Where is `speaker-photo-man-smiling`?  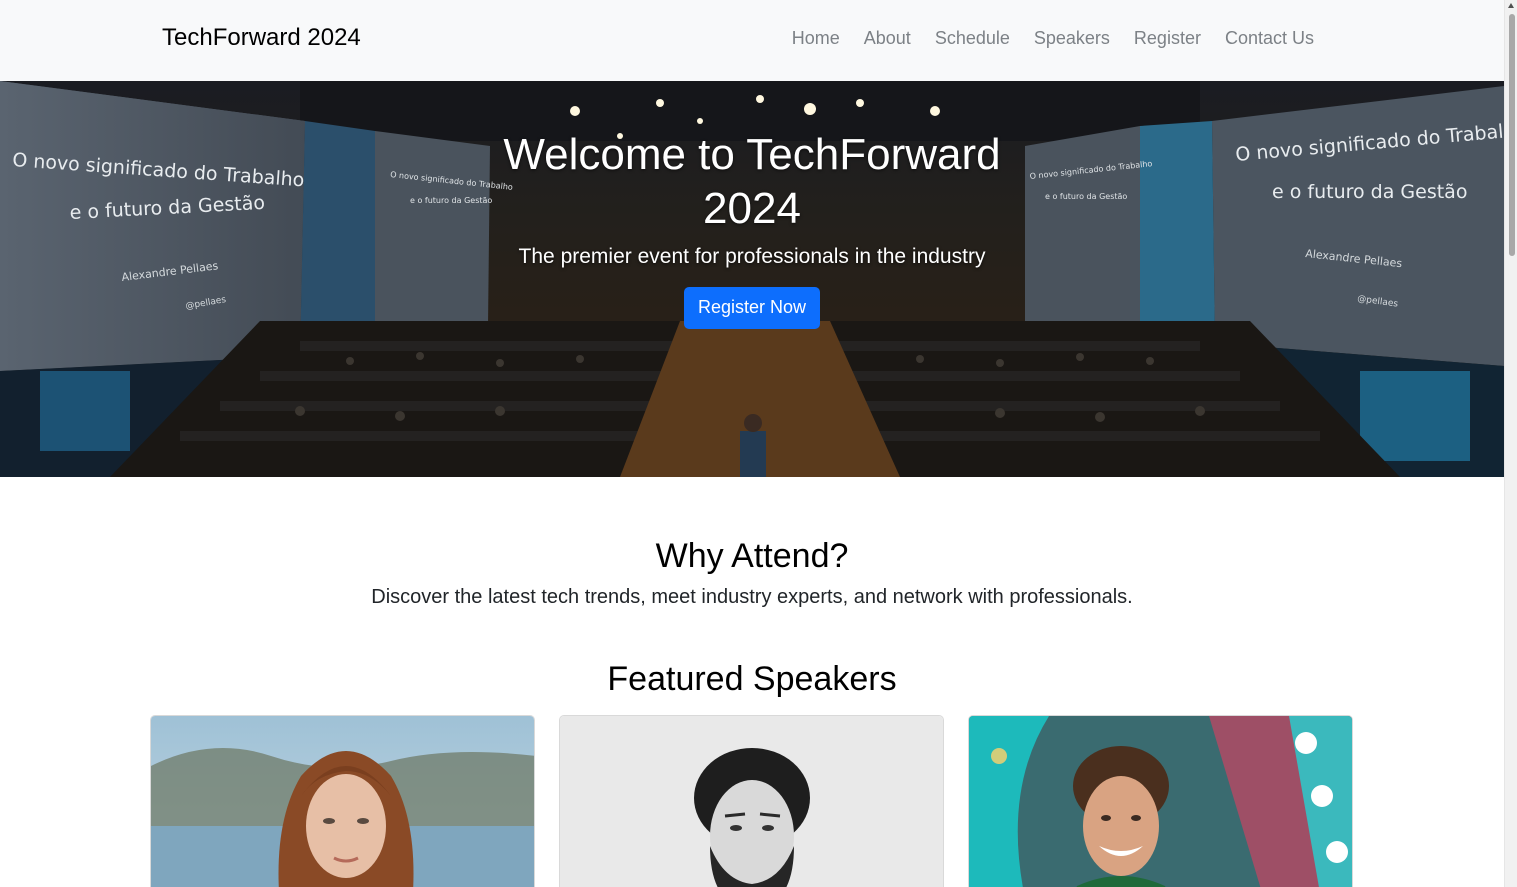 speaker-photo-man-smiling is located at coordinates (1160, 801).